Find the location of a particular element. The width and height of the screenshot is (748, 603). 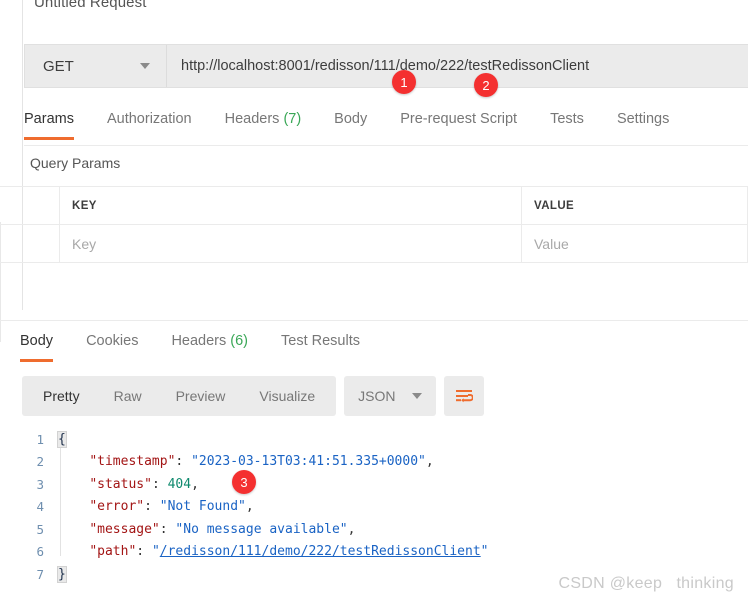

response-tab-test-results: Test Results is located at coordinates (320, 346).